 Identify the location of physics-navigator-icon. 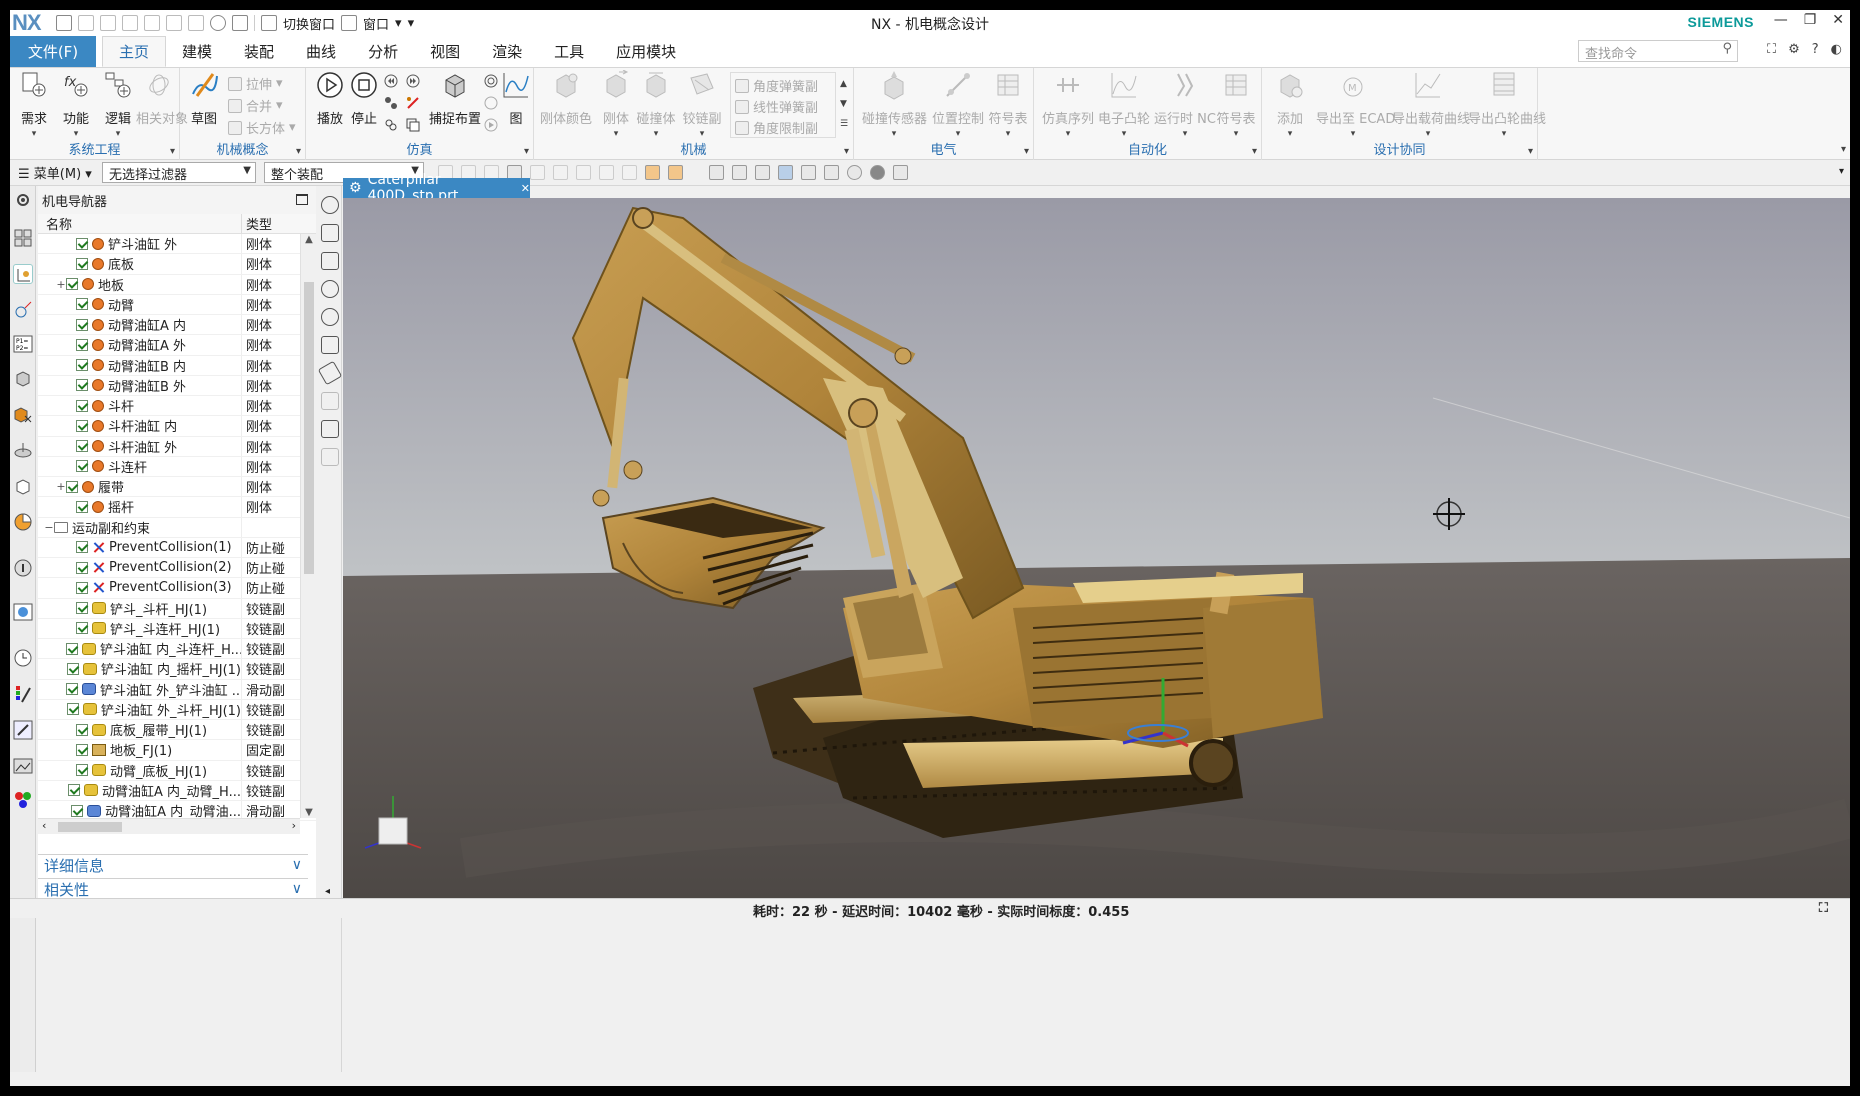
(23, 310).